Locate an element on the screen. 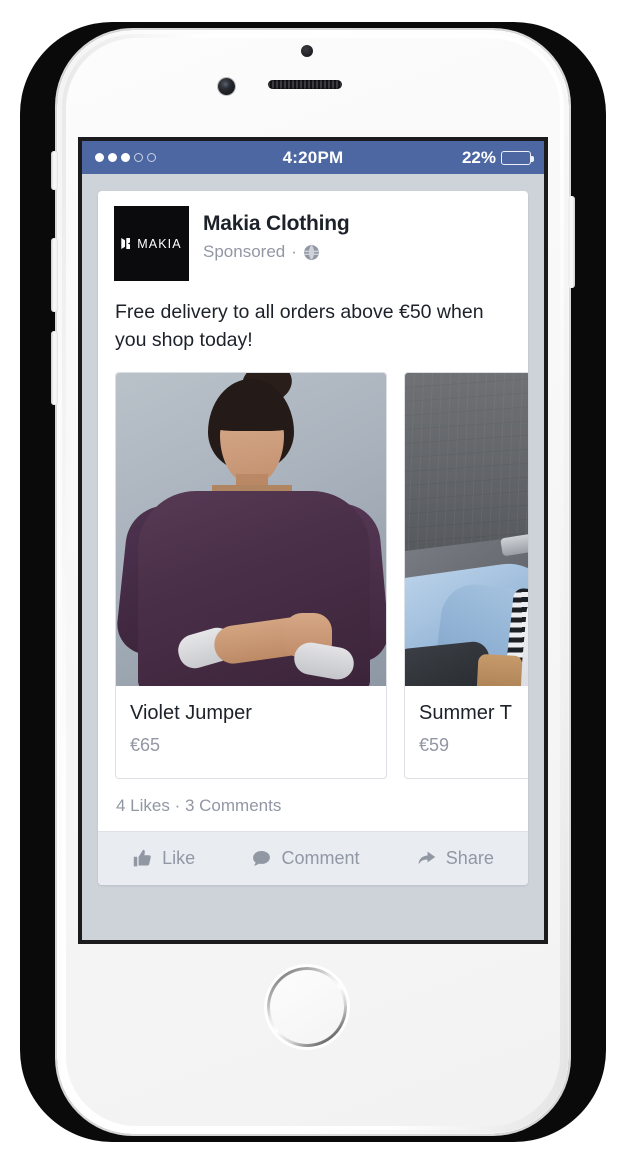  page-name: Makia Clothing is located at coordinates (276, 224).